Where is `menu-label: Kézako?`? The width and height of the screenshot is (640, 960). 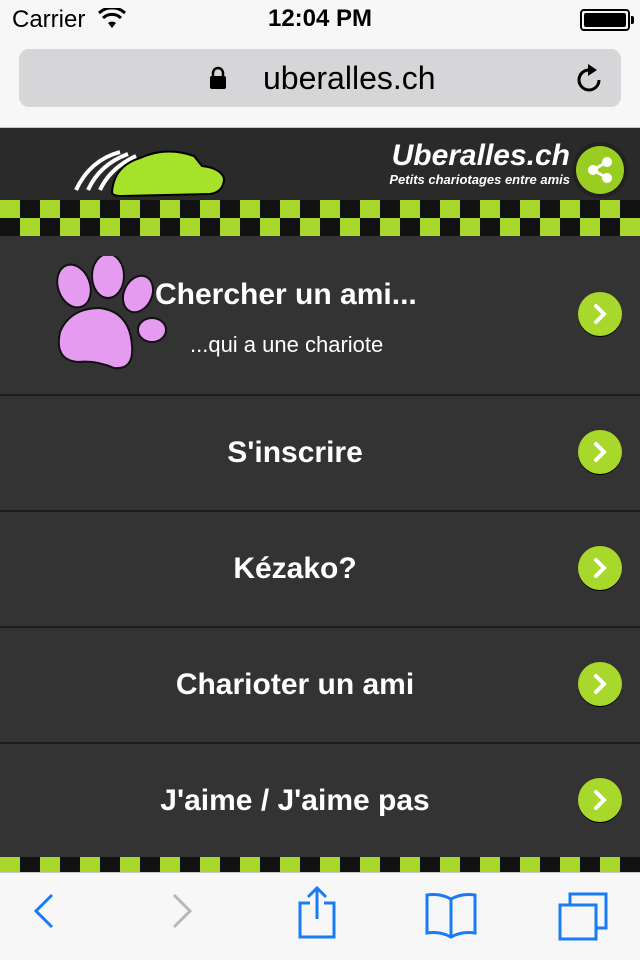
menu-label: Kézako? is located at coordinates (295, 568).